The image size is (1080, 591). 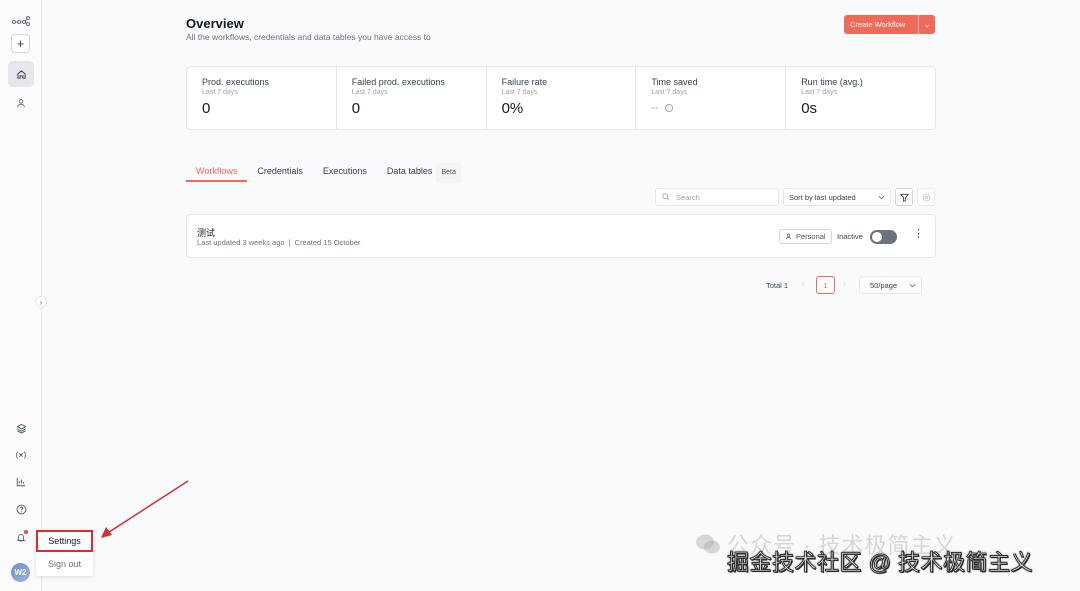 I want to click on search-placeholder: Search, so click(x=688, y=197).